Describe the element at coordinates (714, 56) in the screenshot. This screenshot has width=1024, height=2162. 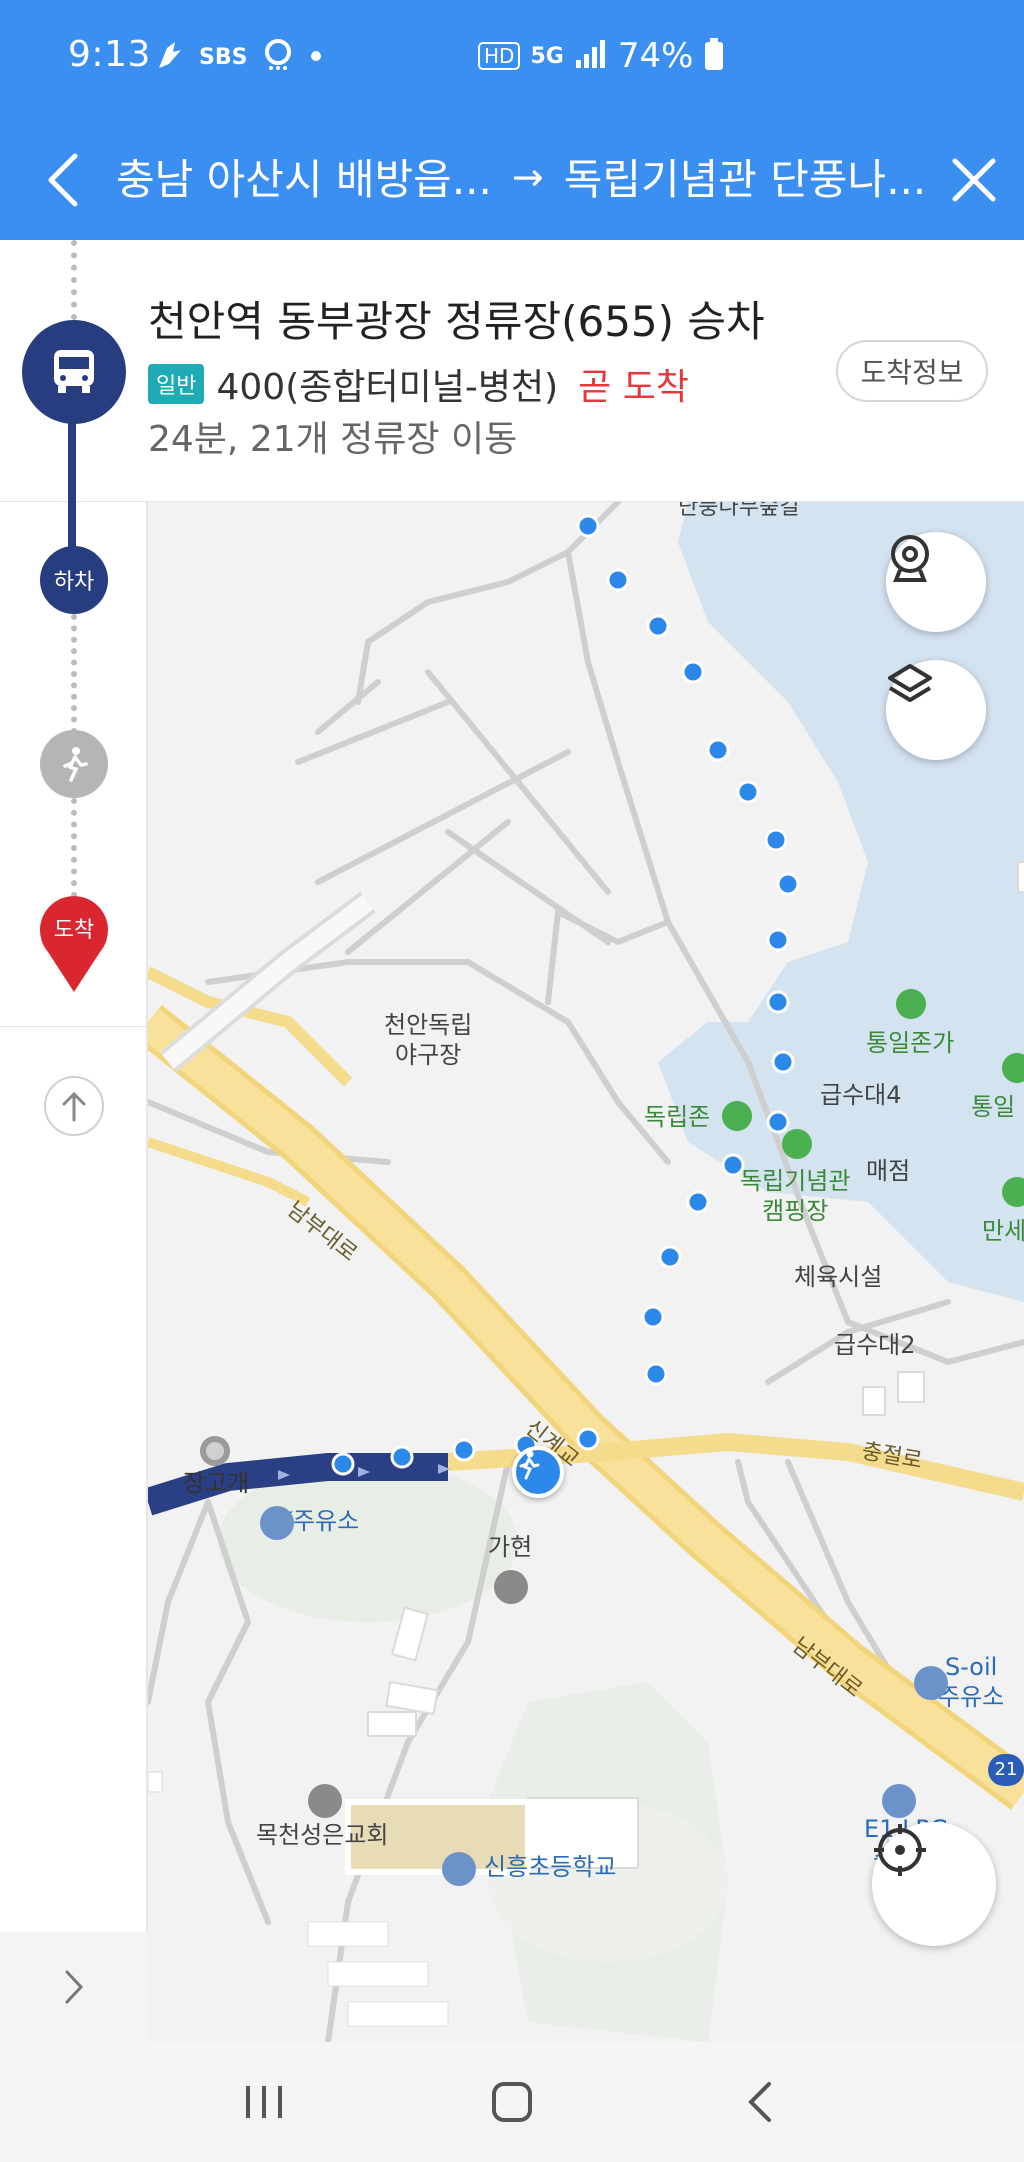
I see `battery-icon` at that location.